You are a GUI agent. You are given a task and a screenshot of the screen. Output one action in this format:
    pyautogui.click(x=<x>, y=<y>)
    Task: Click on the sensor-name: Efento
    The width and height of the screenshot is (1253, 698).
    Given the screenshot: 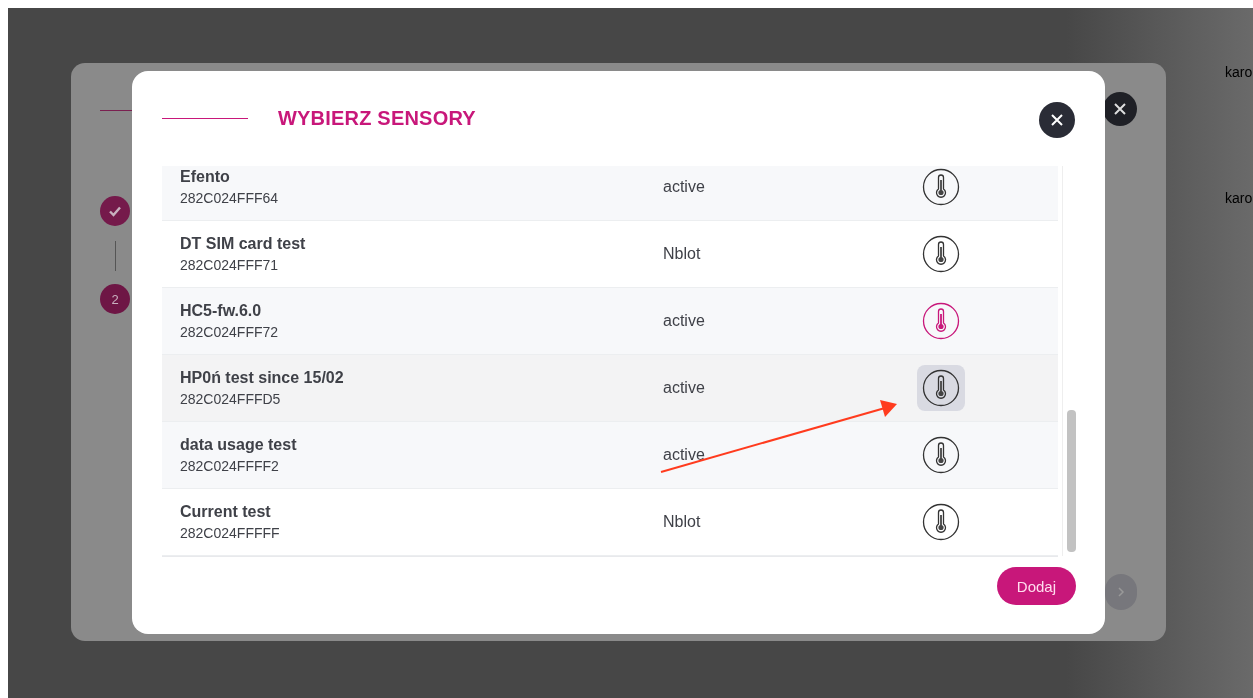 What is the action you would take?
    pyautogui.click(x=205, y=177)
    